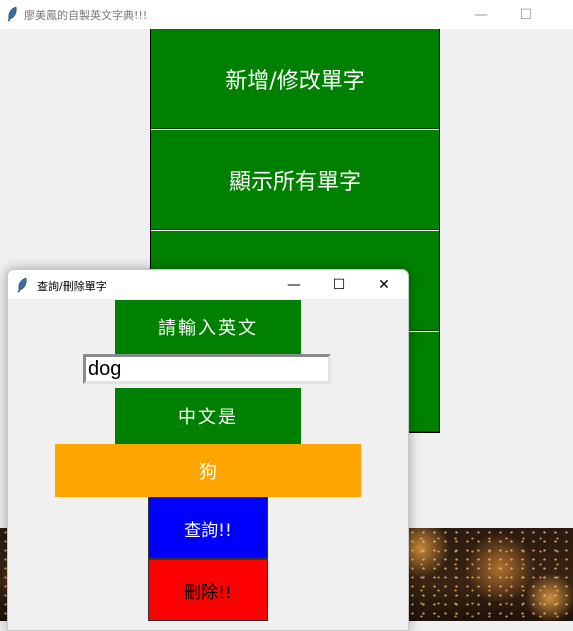 The height and width of the screenshot is (631, 573). What do you see at coordinates (481, 14) in the screenshot?
I see `minimize-button: —` at bounding box center [481, 14].